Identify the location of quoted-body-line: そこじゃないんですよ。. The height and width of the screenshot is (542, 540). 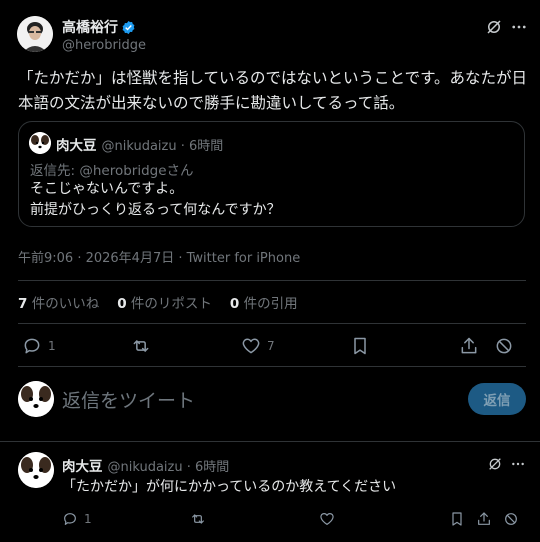
(107, 189).